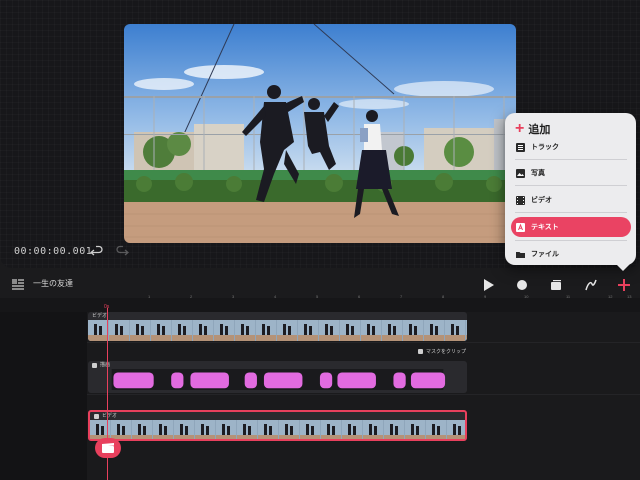 Image resolution: width=640 pixels, height=480 pixels. What do you see at coordinates (568, 296) in the screenshot?
I see `ruler-label: 11` at bounding box center [568, 296].